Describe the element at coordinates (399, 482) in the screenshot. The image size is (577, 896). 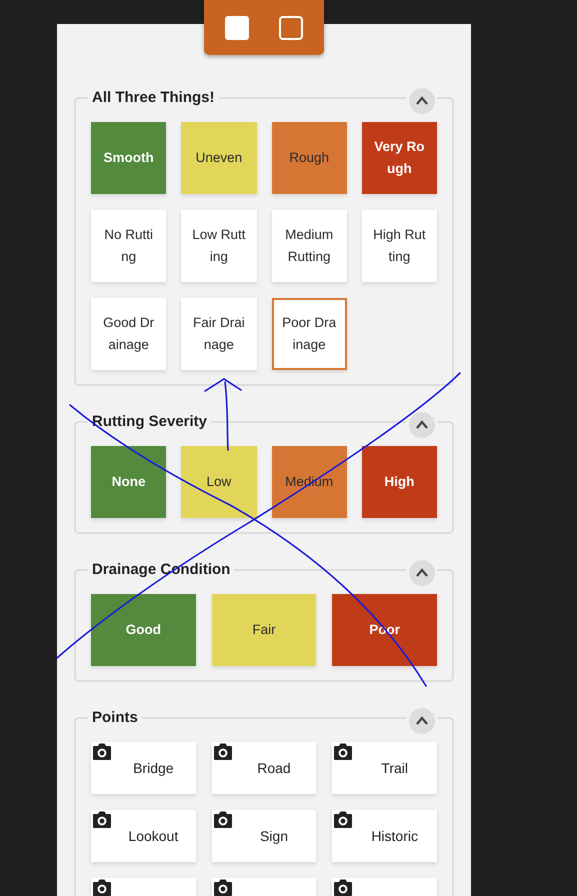
I see `option-button: High` at that location.